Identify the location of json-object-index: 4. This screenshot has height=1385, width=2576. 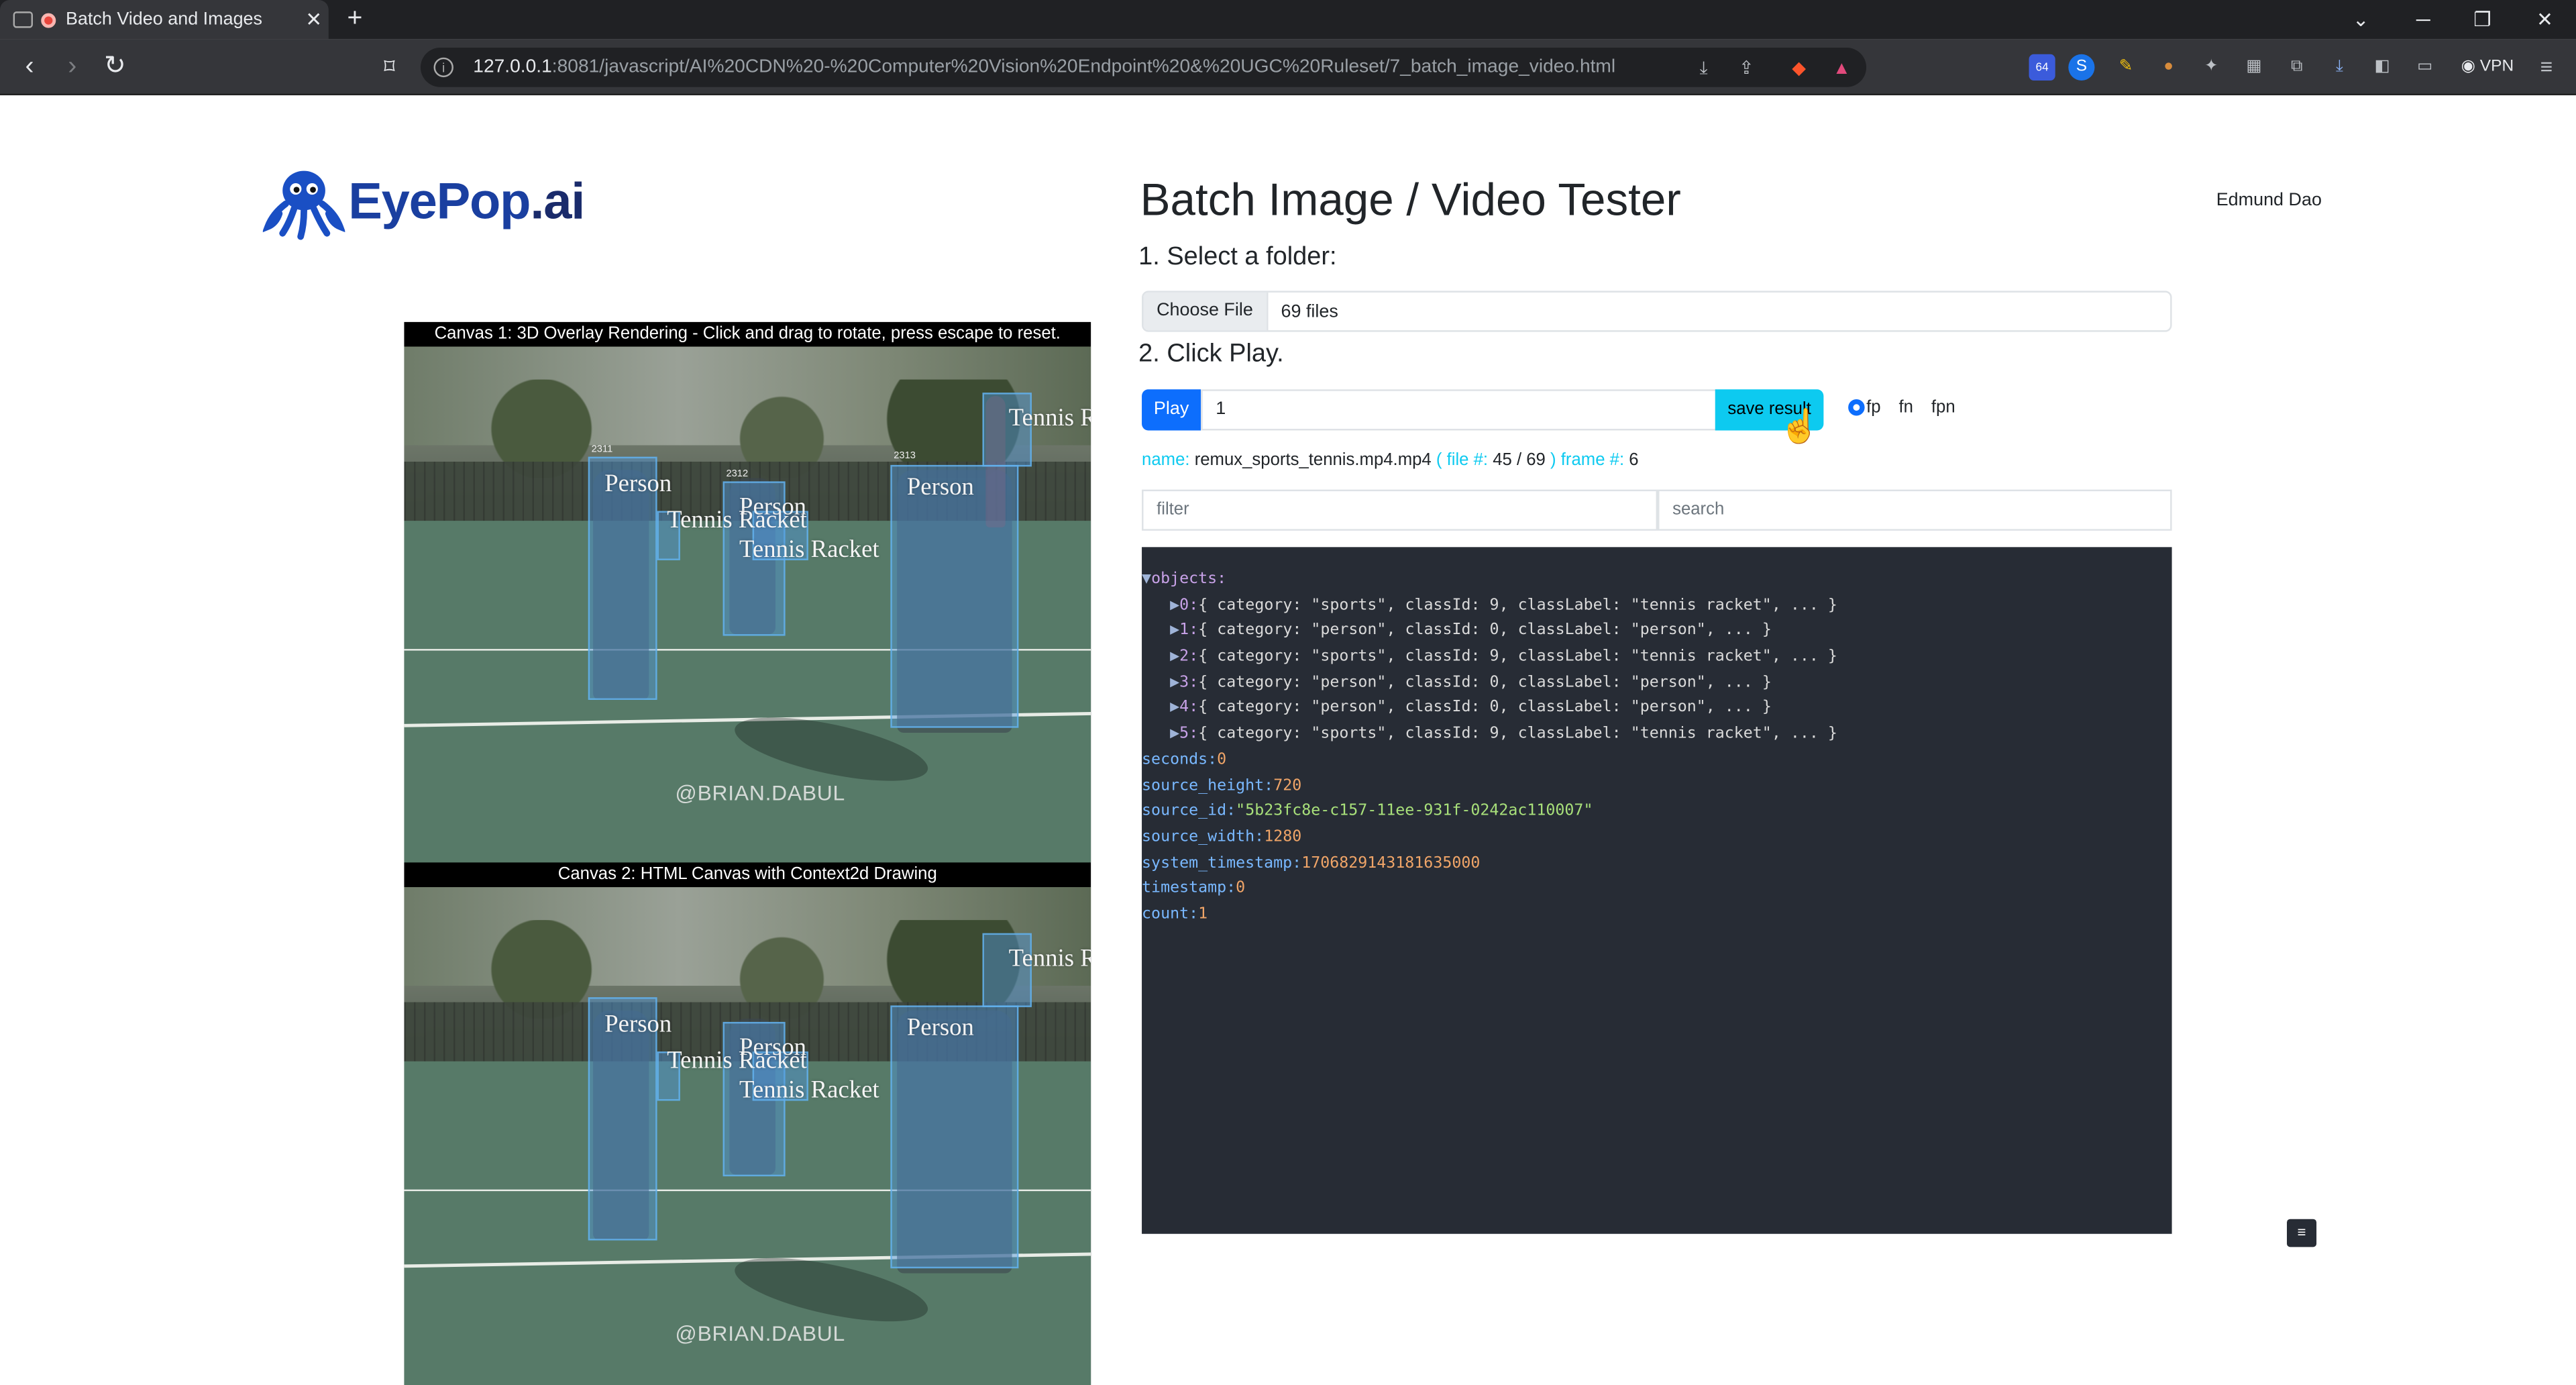
(1184, 708).